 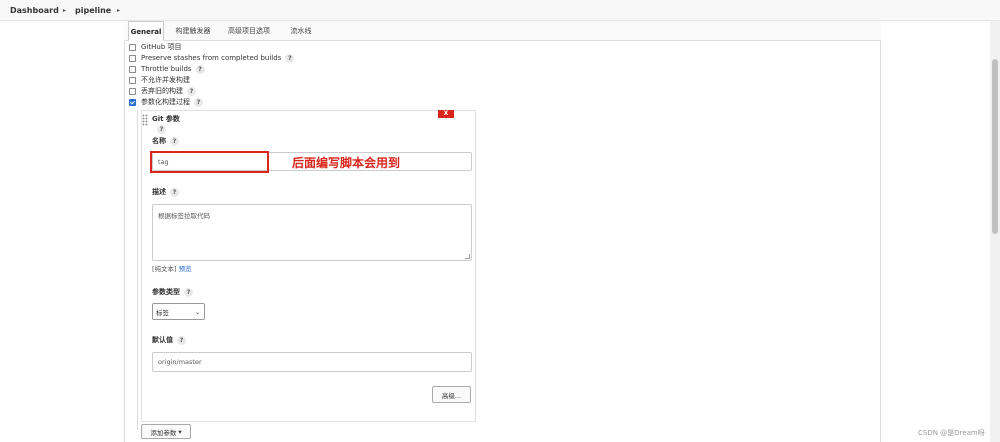 What do you see at coordinates (502, 31) in the screenshot?
I see `config-tabs: General 构建触发器 高级项目选项 流水线` at bounding box center [502, 31].